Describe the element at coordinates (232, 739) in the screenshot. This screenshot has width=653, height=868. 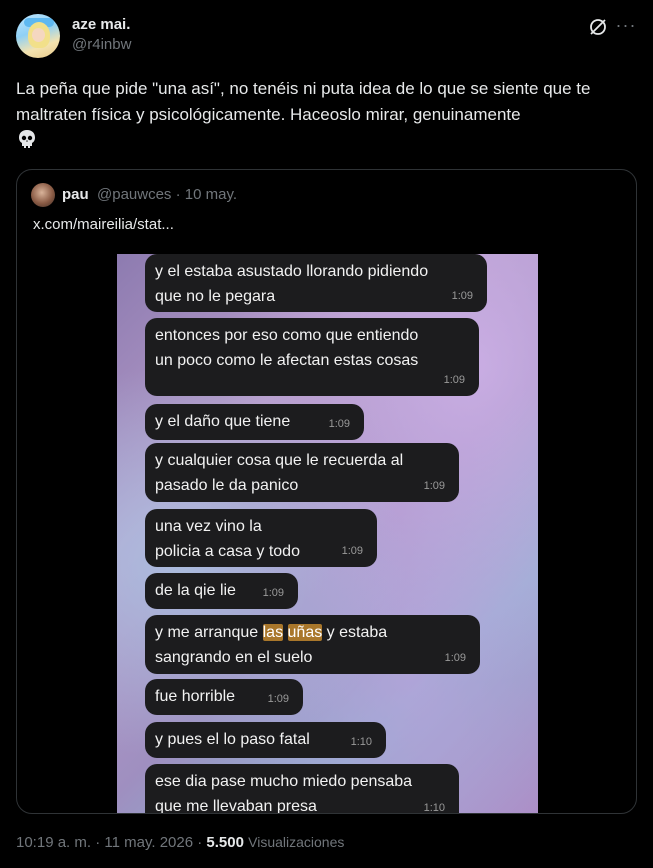
I see `message-line: y pues el lo paso fatal` at that location.